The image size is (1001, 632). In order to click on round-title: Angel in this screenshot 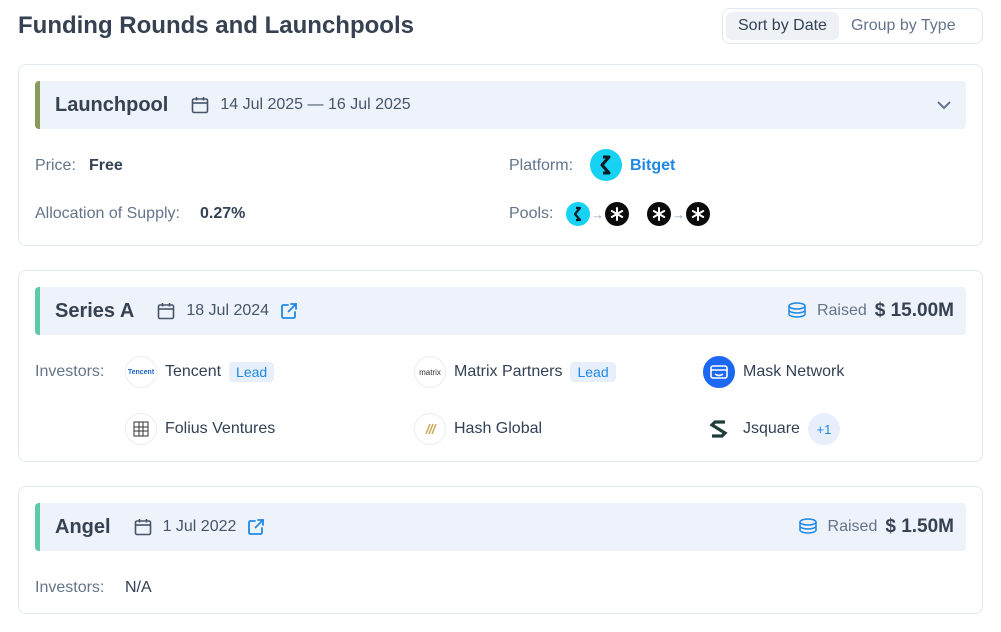, I will do `click(83, 526)`.